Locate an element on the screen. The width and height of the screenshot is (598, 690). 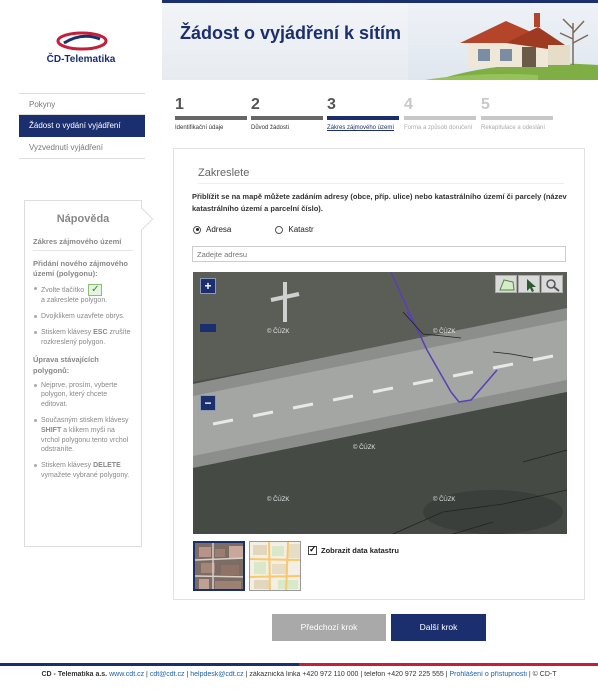
help-arrow is located at coordinates (142, 219).